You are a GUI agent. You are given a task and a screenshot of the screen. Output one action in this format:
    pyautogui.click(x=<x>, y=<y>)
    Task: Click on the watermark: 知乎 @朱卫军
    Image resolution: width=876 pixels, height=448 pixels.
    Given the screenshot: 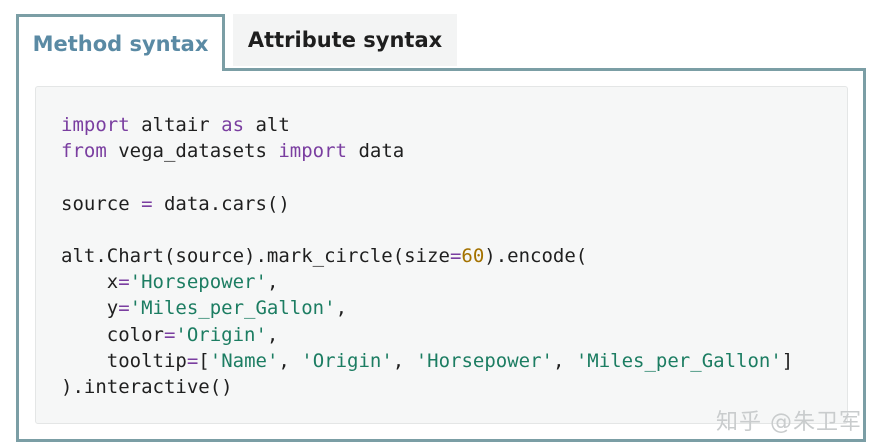 What is the action you would take?
    pyautogui.click(x=789, y=422)
    